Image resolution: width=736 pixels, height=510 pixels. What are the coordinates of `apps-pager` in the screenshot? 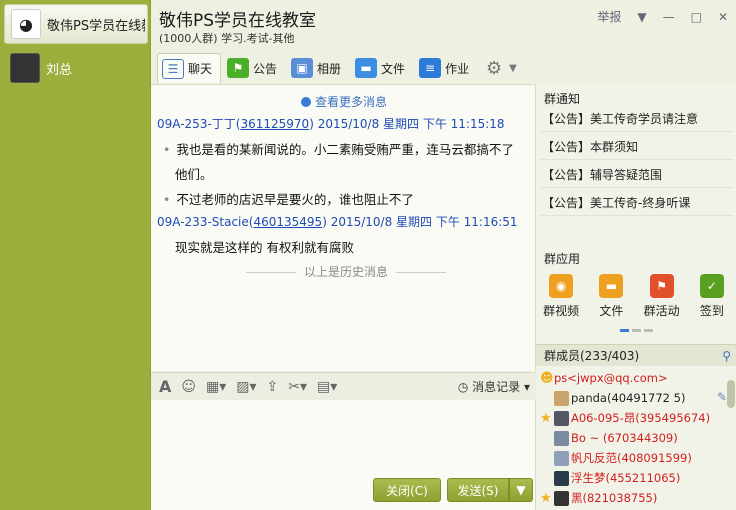 It's located at (636, 330).